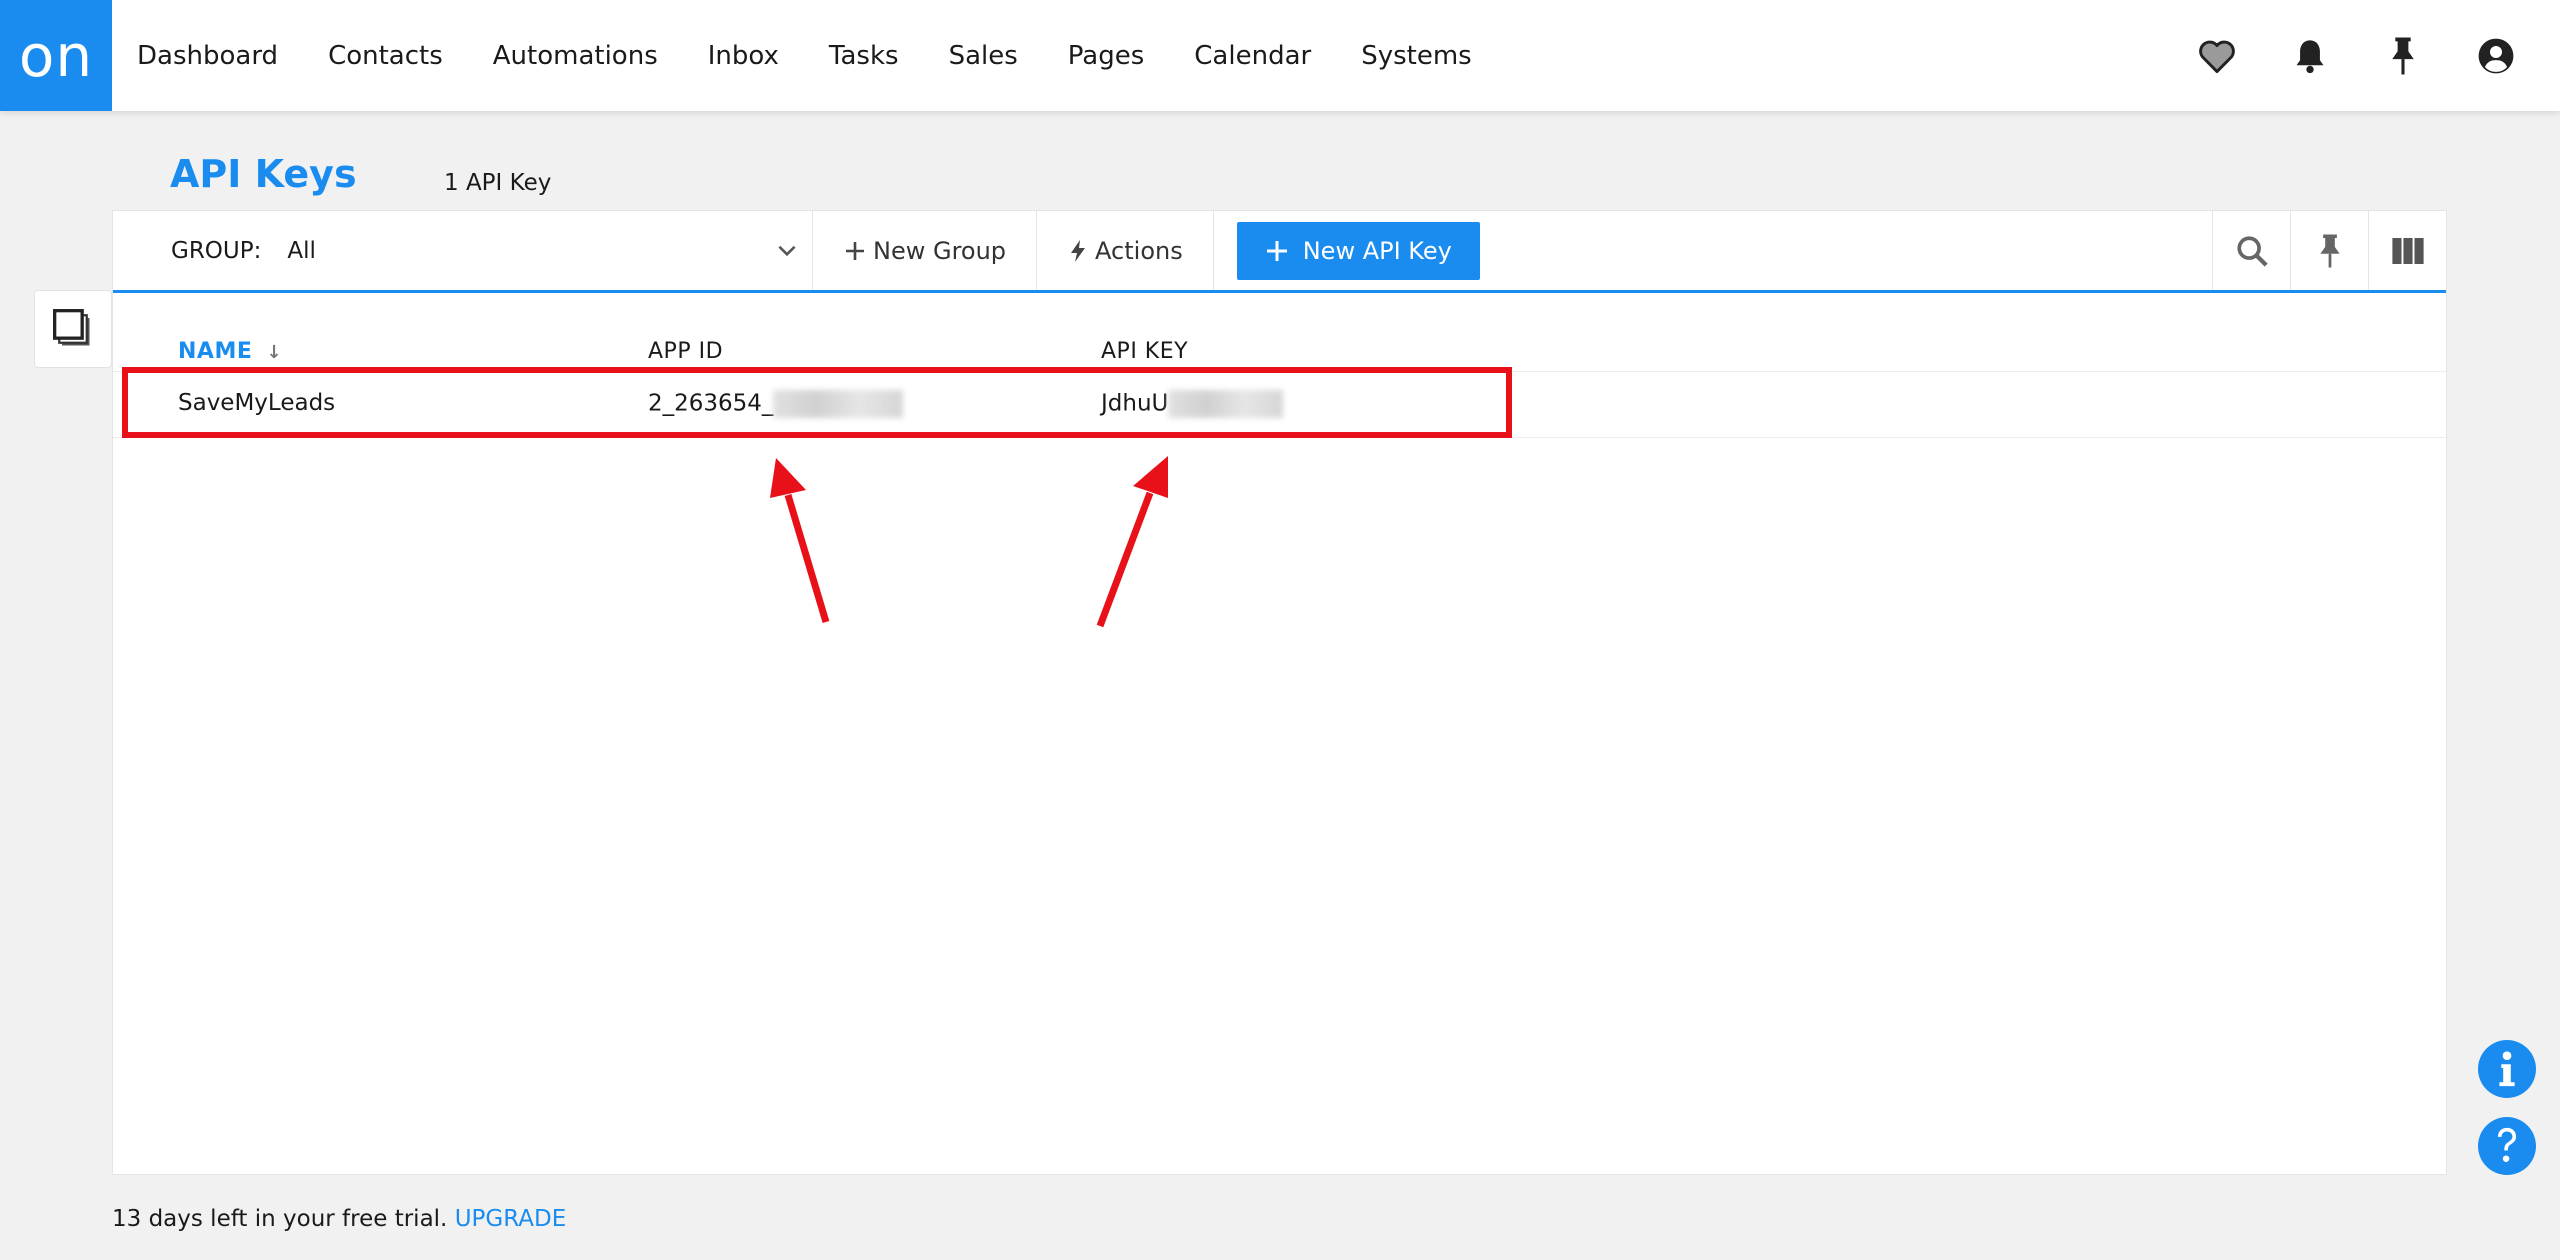 The height and width of the screenshot is (1260, 2560). Describe the element at coordinates (1139, 250) in the screenshot. I see `actions-label: Actions` at that location.